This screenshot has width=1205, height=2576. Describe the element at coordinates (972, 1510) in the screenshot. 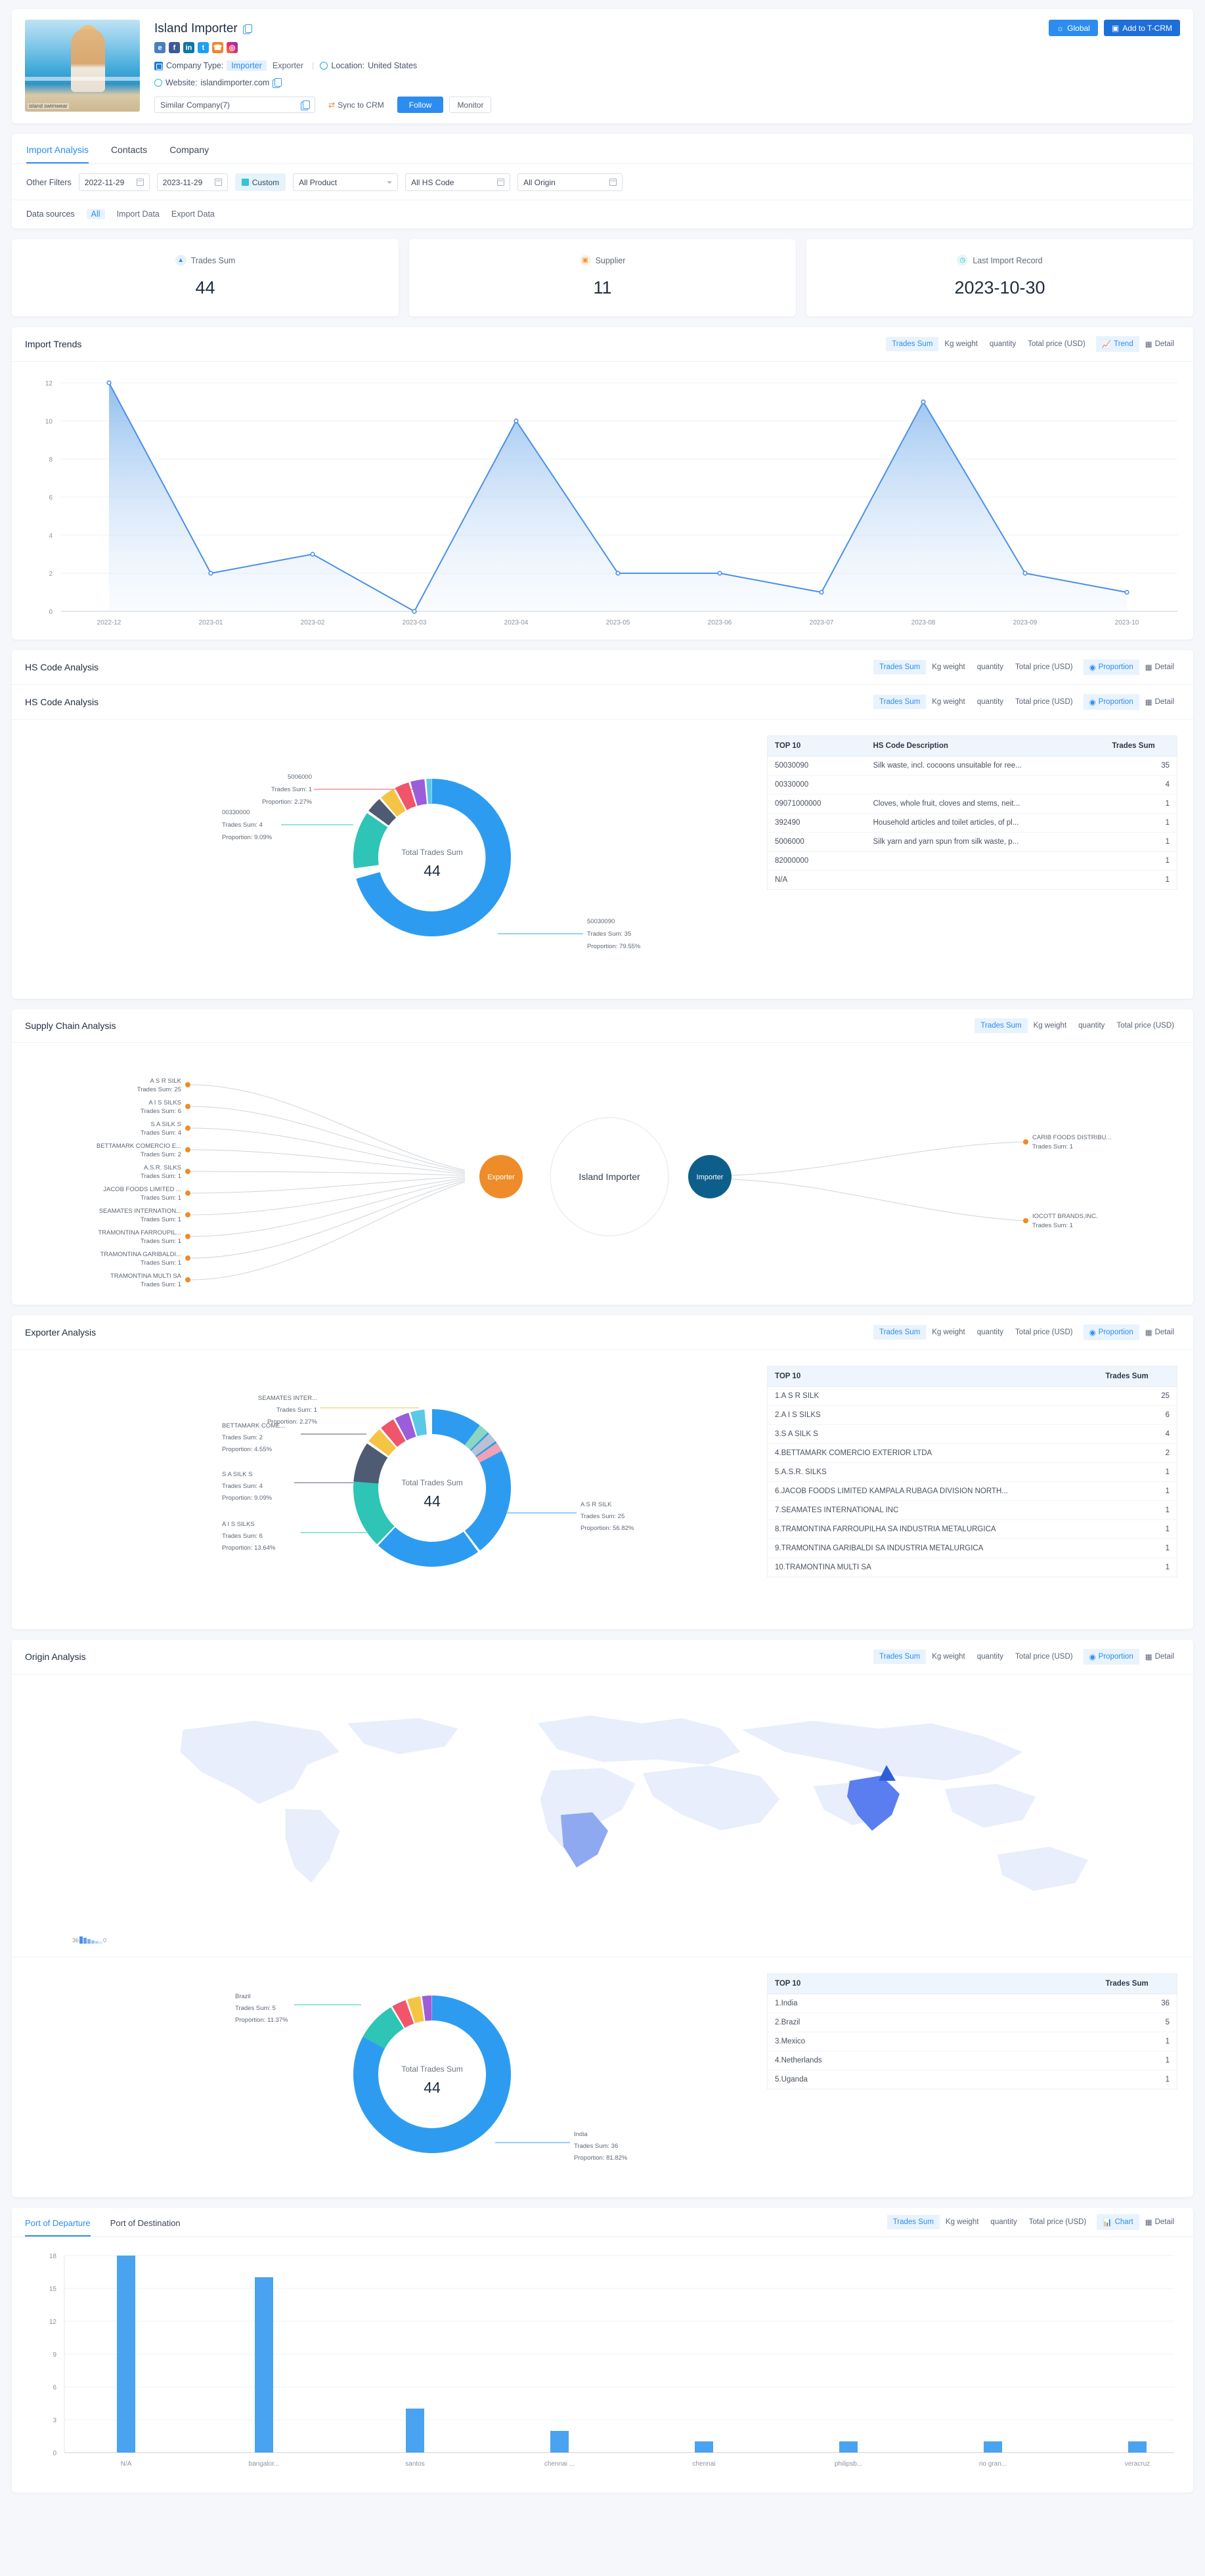

I see `table-row: 7.SEAMATES INTERNATIONAL INC 1` at that location.